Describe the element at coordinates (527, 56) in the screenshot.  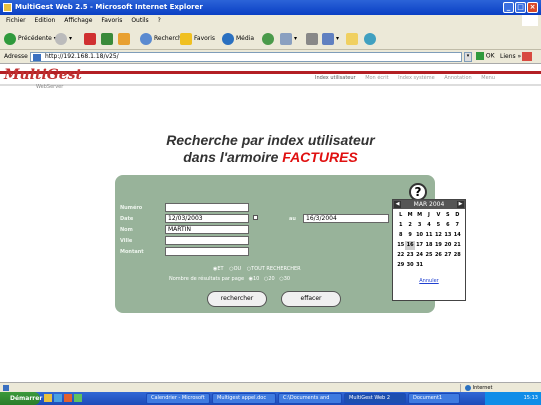
I see `addon-icon` at that location.